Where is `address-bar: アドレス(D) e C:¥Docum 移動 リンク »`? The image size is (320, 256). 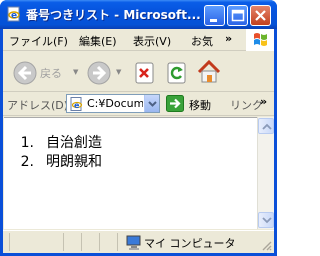
address-bar: アドレス(D) e C:¥Docum 移動 リンク » is located at coordinates (138, 104).